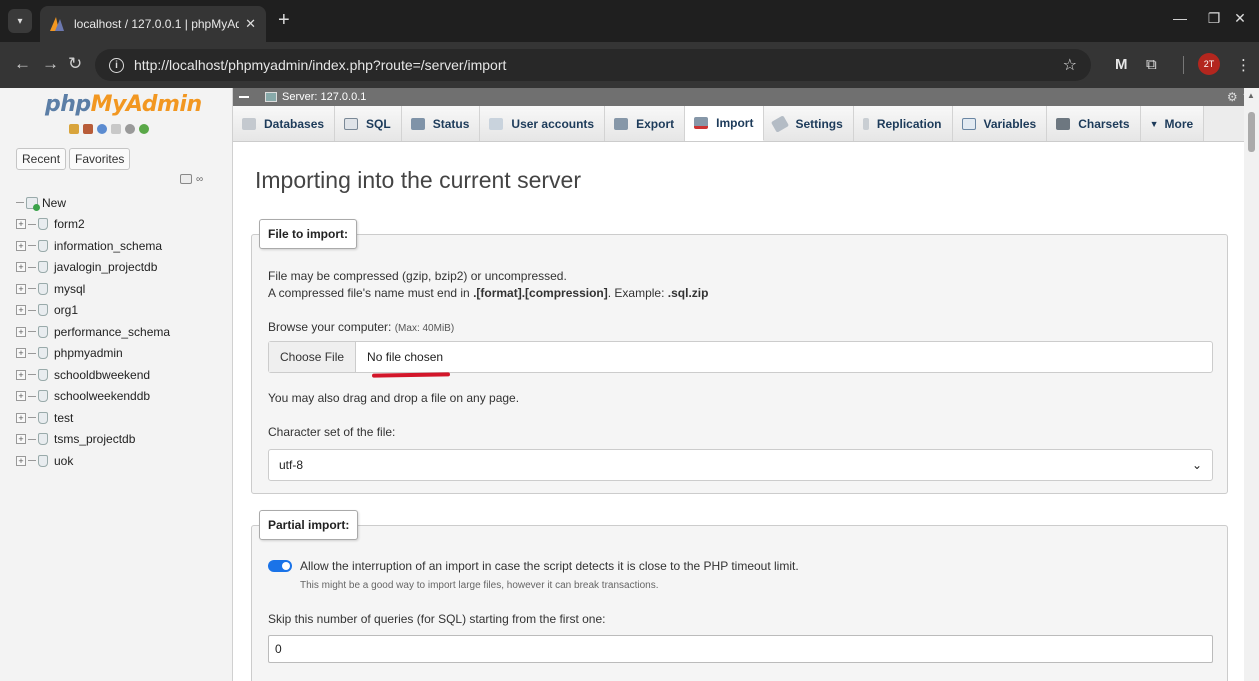 This screenshot has width=1259, height=681. Describe the element at coordinates (637, 293) in the screenshot. I see `format-mid: . Example:` at that location.